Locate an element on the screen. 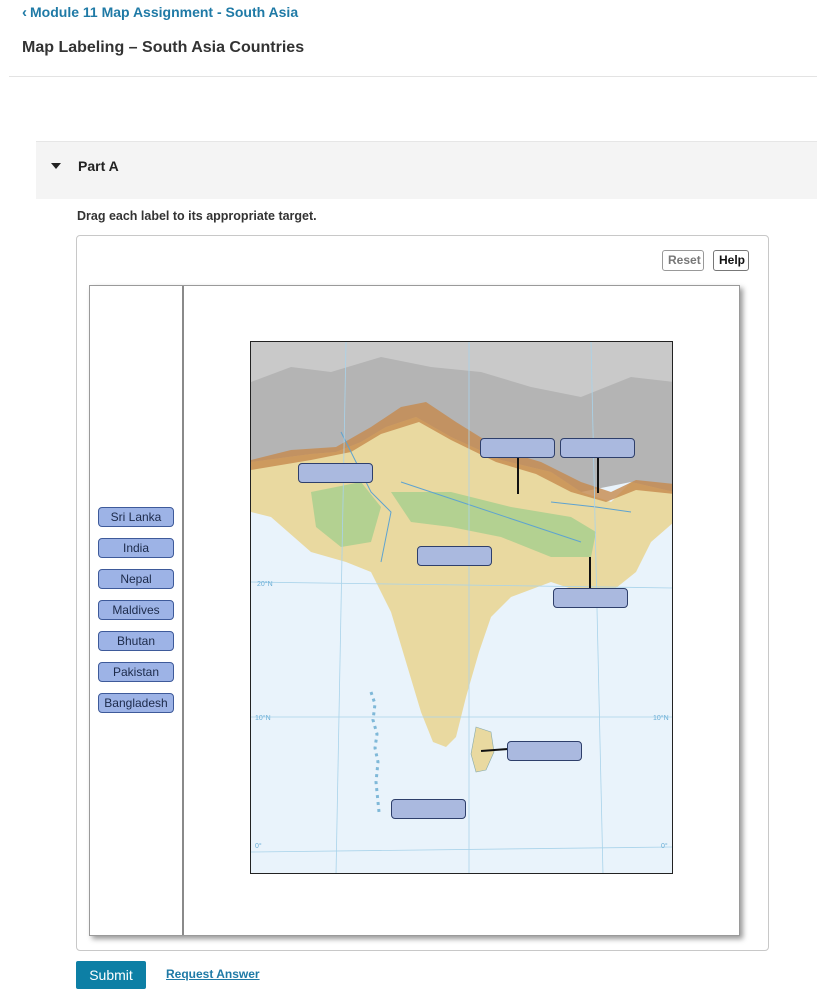 Image resolution: width=817 pixels, height=1007 pixels. drop-target-west is located at coordinates (335, 473).